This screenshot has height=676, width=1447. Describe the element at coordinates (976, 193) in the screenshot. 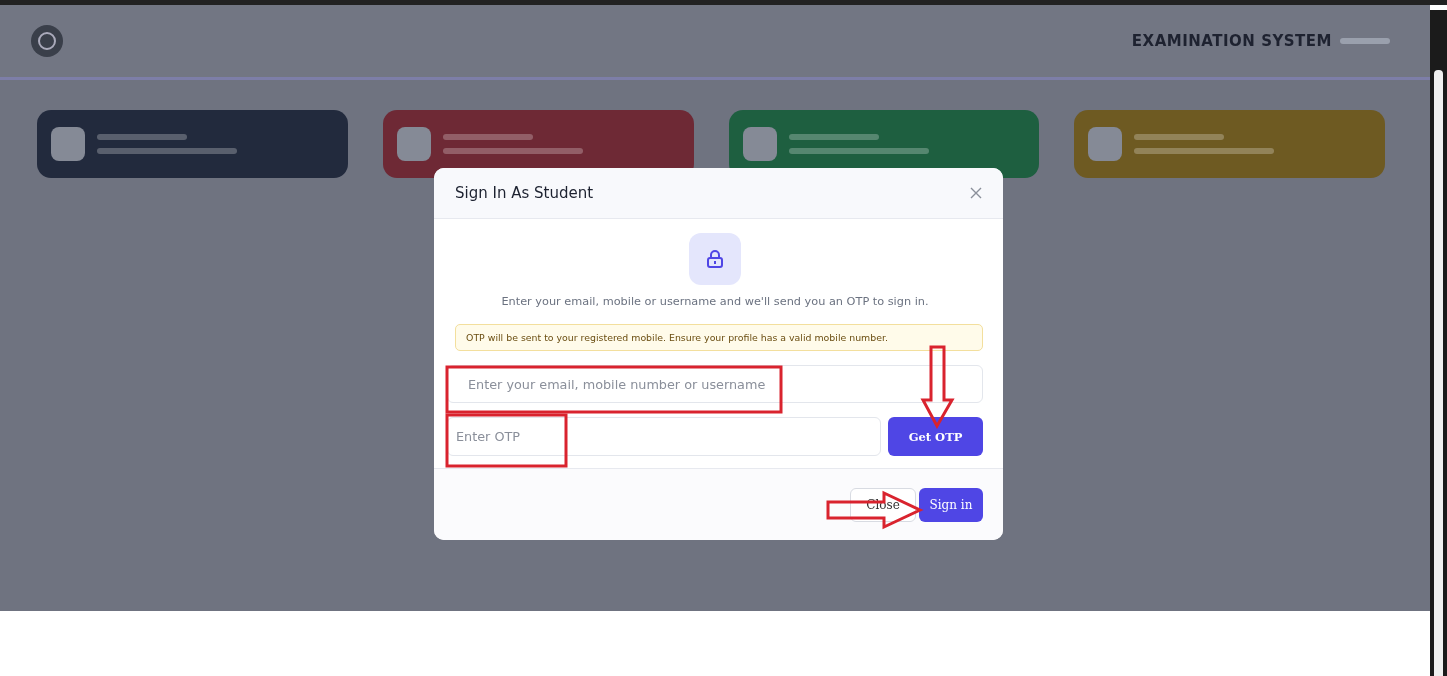

I see `close-icon` at that location.